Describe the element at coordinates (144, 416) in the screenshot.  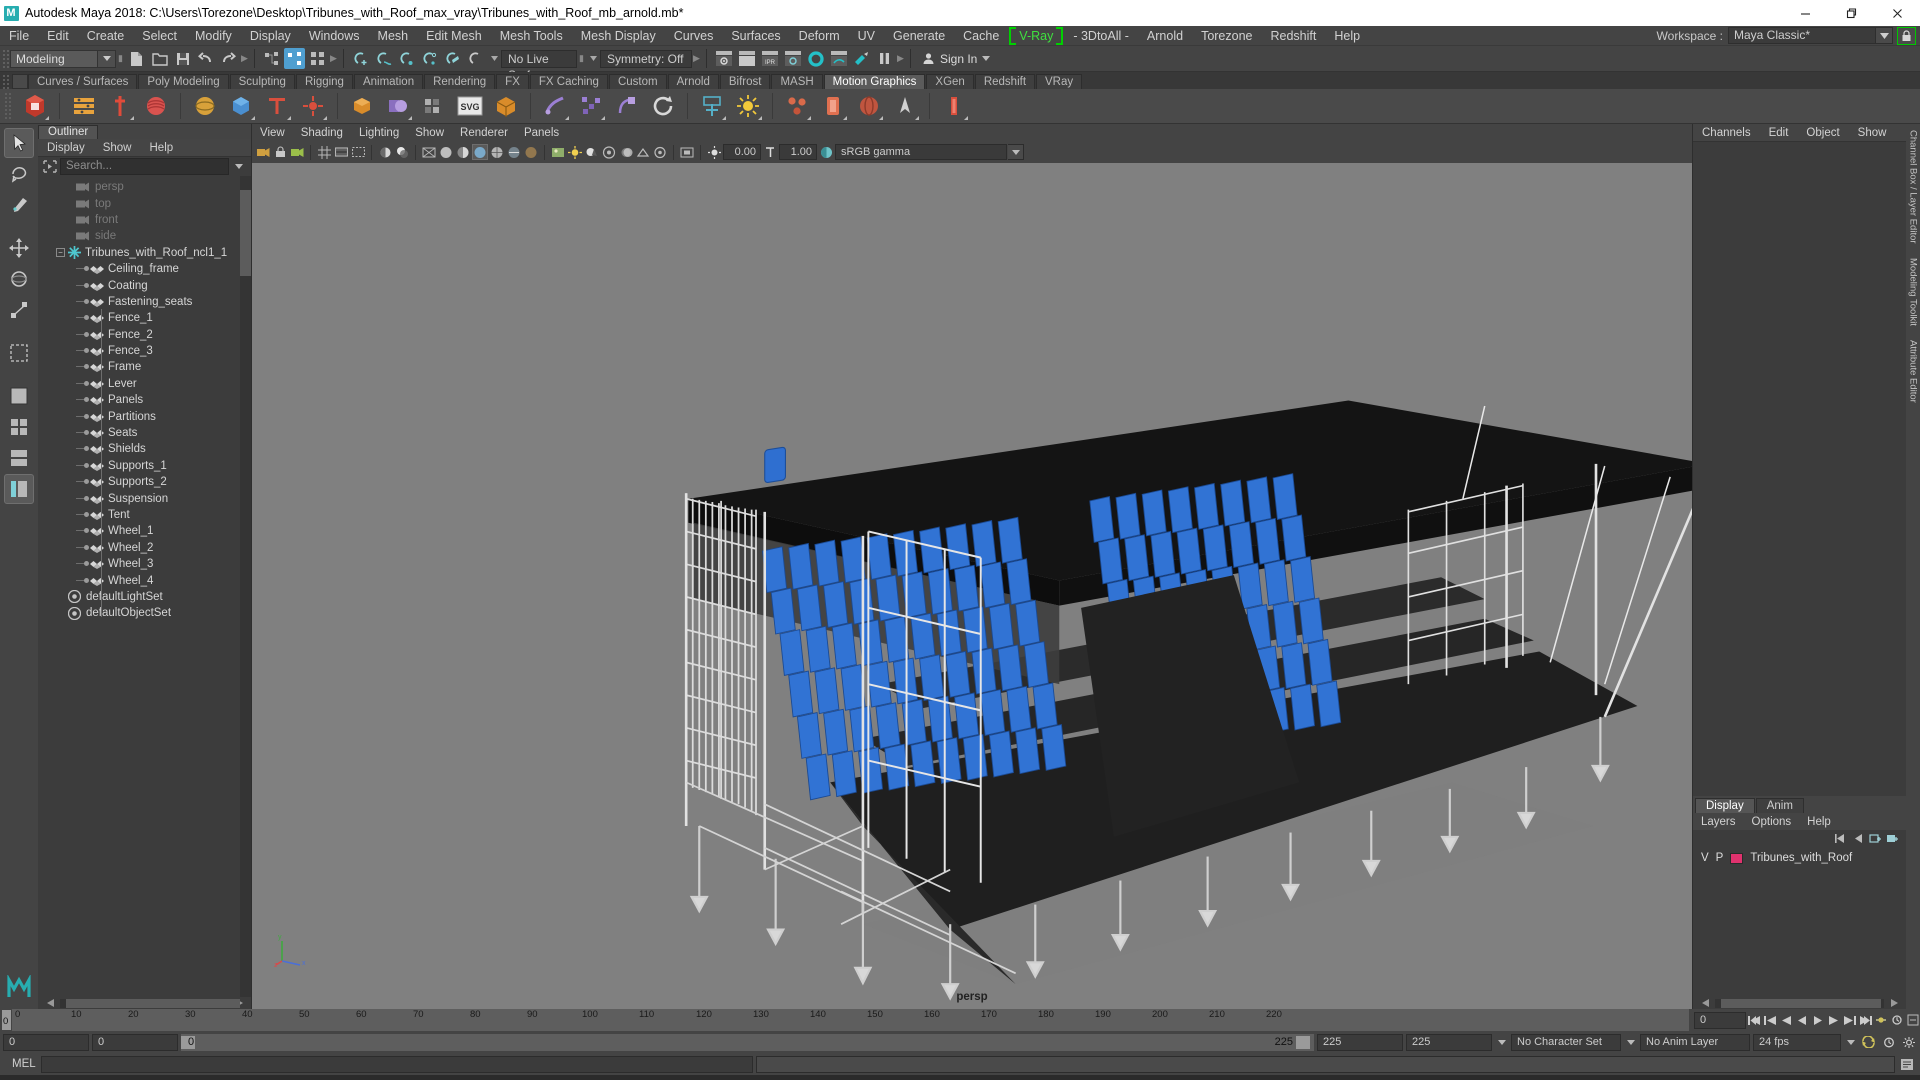
I see `outliner-item-partitions: Partitions` at that location.